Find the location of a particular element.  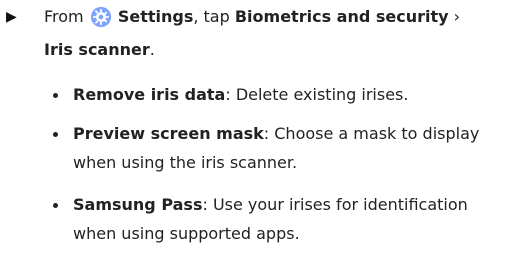

iris-scanner-label: Iris scanner is located at coordinates (97, 49).